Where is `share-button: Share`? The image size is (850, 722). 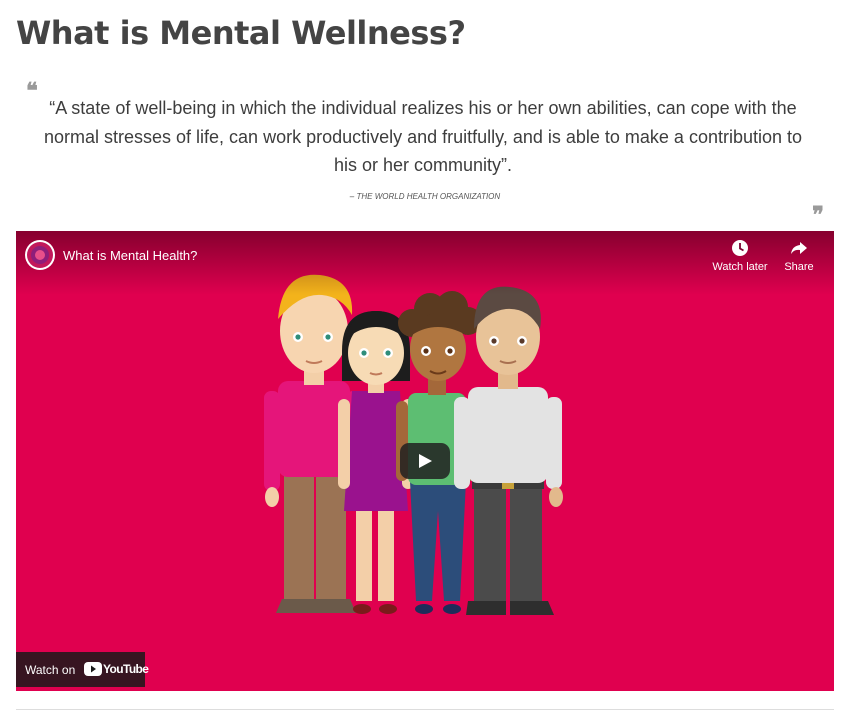 share-button: Share is located at coordinates (799, 256).